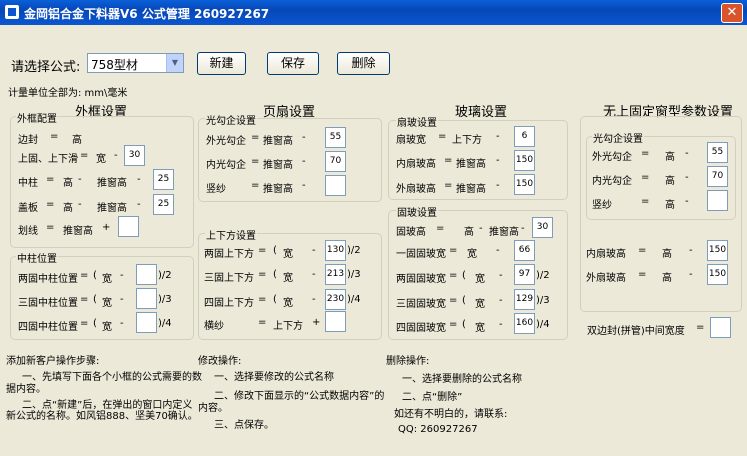 This screenshot has height=456, width=747. Describe the element at coordinates (335, 137) in the screenshot. I see `sash-waiguang-input: 55` at that location.